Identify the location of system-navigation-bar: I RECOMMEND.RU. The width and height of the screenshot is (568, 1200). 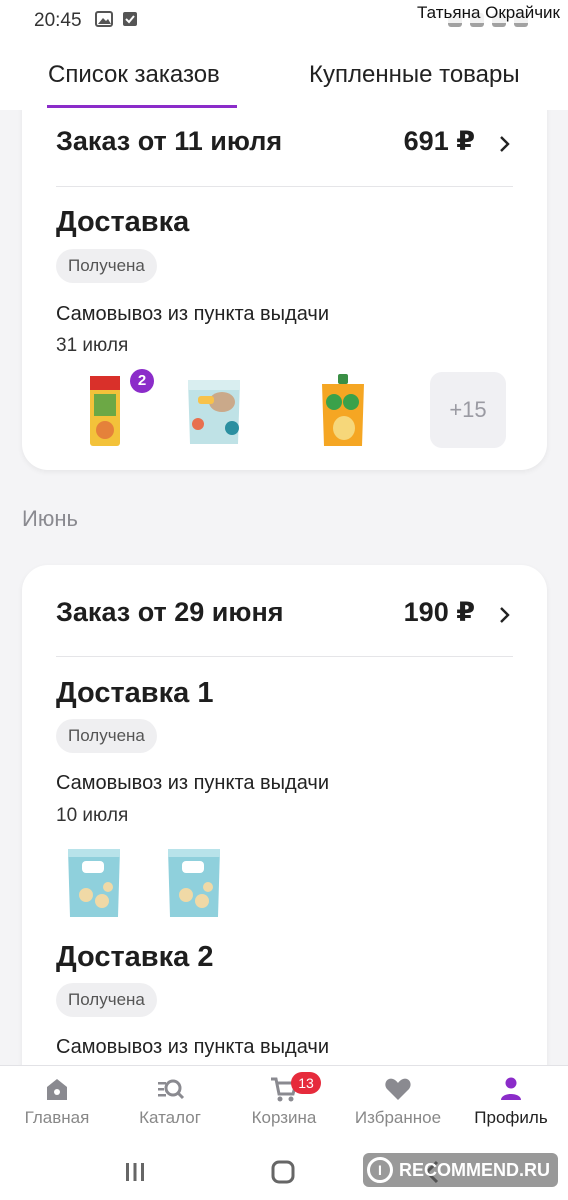
(284, 1171).